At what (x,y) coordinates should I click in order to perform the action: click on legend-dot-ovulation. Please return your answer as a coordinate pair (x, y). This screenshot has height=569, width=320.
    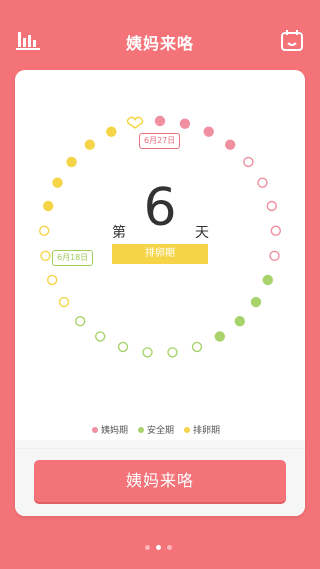
    Looking at the image, I should click on (187, 429).